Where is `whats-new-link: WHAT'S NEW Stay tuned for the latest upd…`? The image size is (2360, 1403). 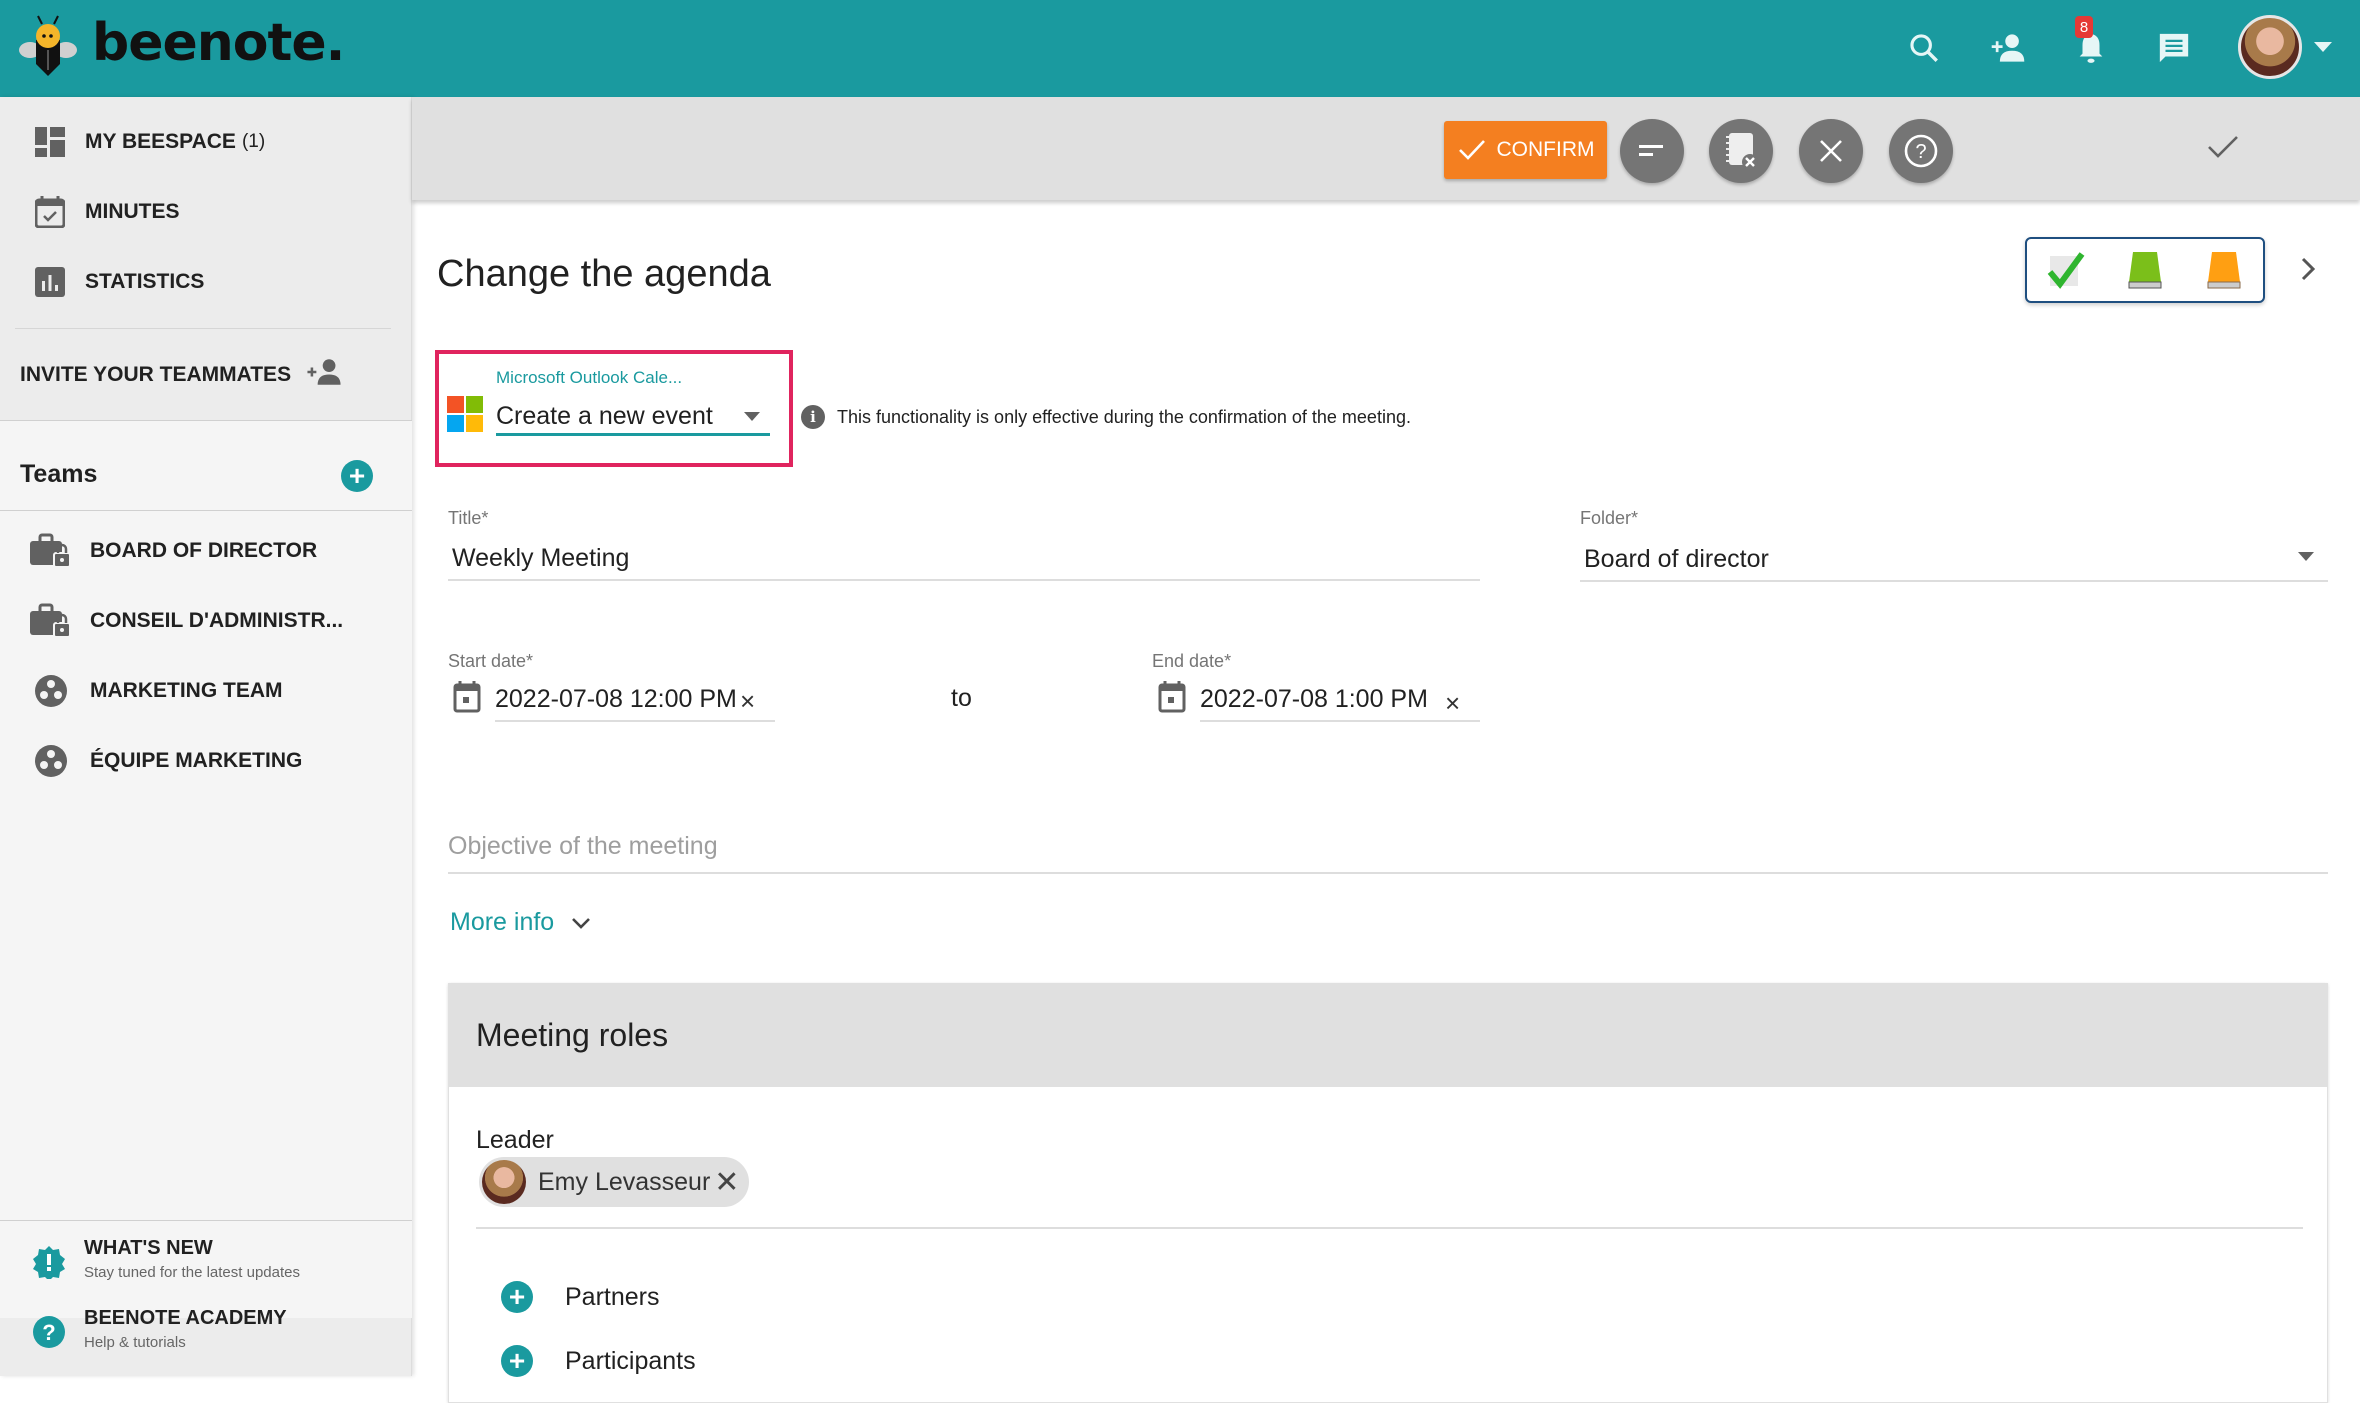 whats-new-link: WHAT'S NEW Stay tuned for the latest upd… is located at coordinates (166, 1259).